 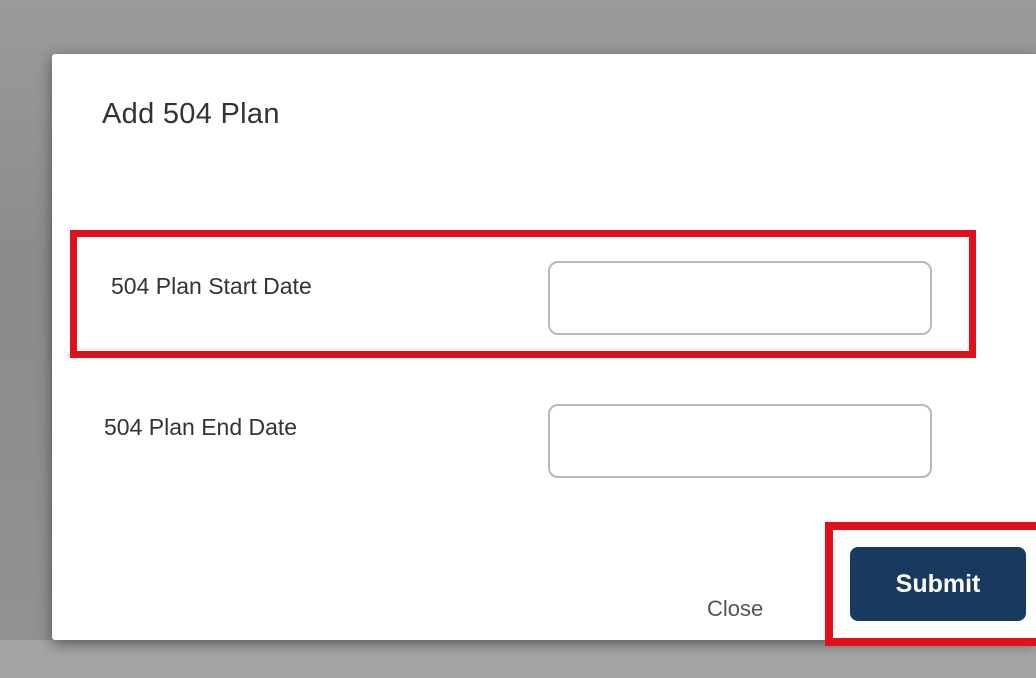 I want to click on start-date-label: 504 Plan Start Date, so click(x=211, y=286).